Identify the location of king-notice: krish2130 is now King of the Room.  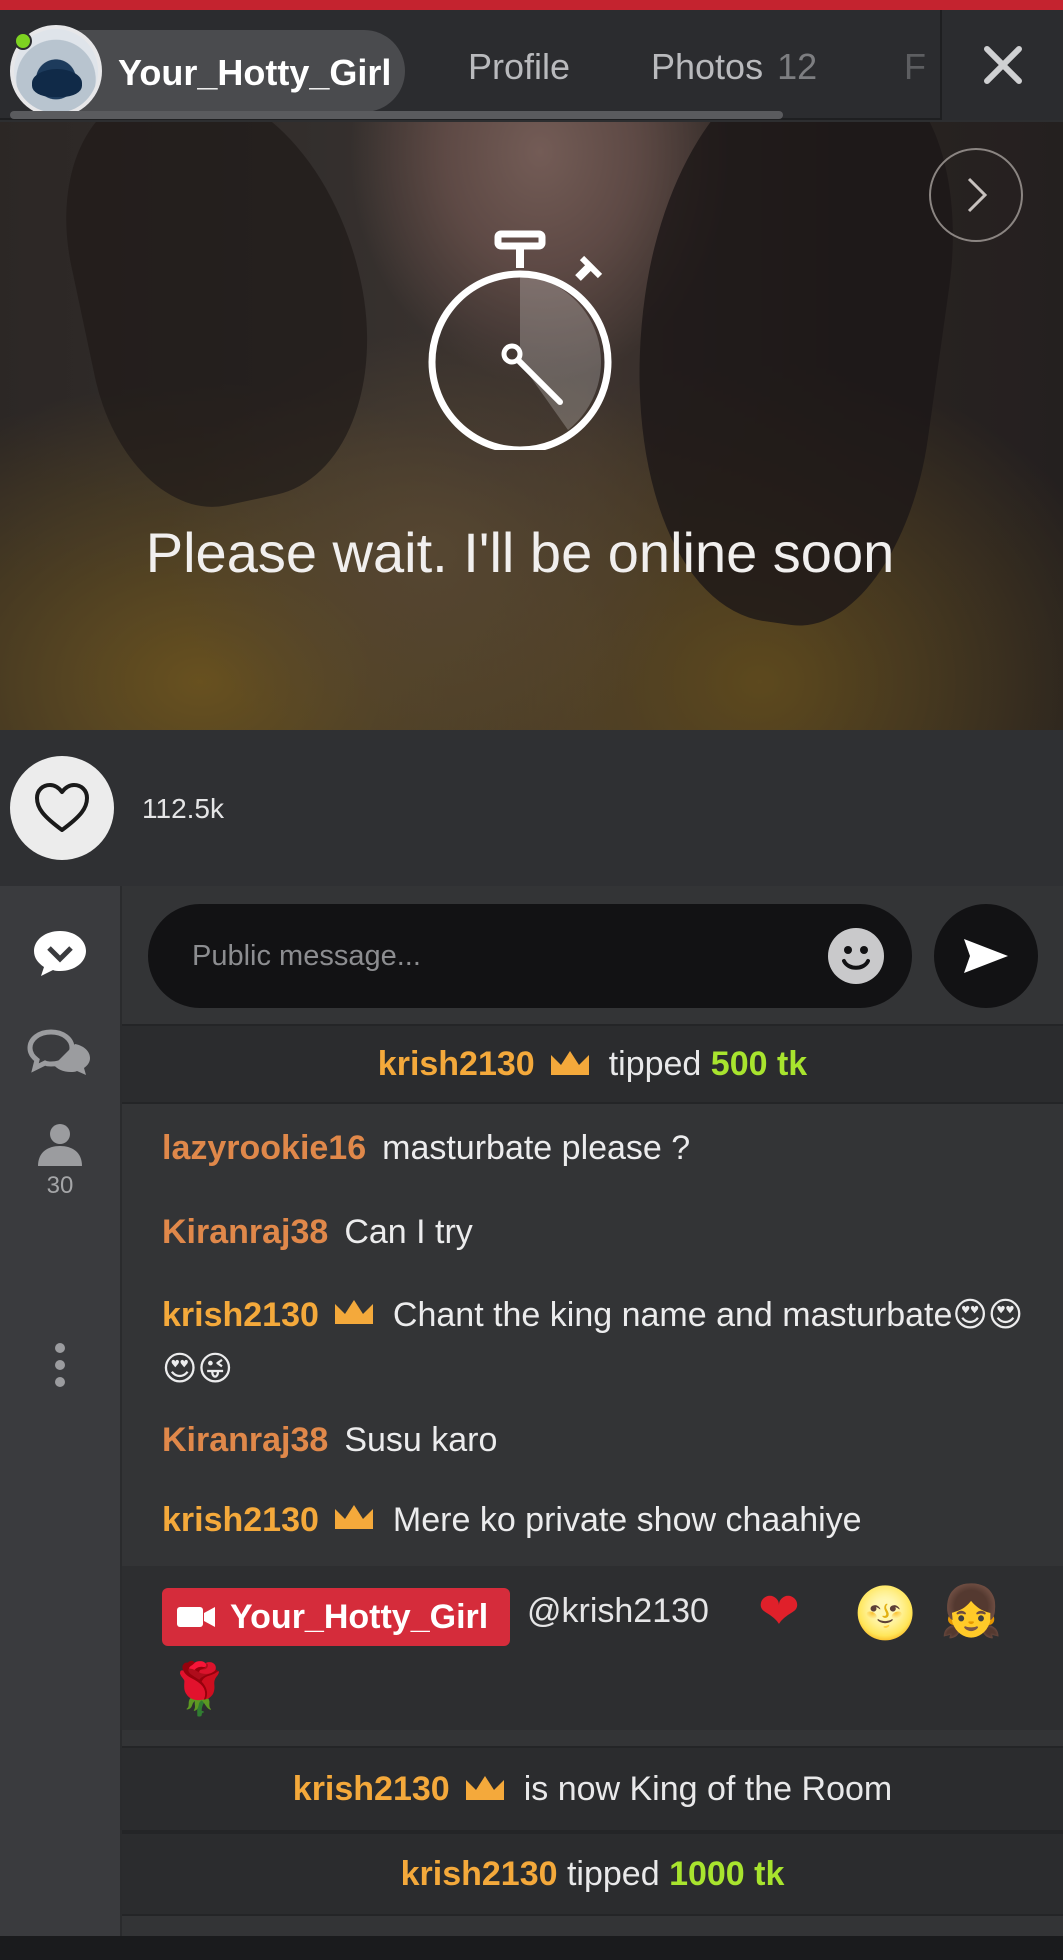
(592, 1789).